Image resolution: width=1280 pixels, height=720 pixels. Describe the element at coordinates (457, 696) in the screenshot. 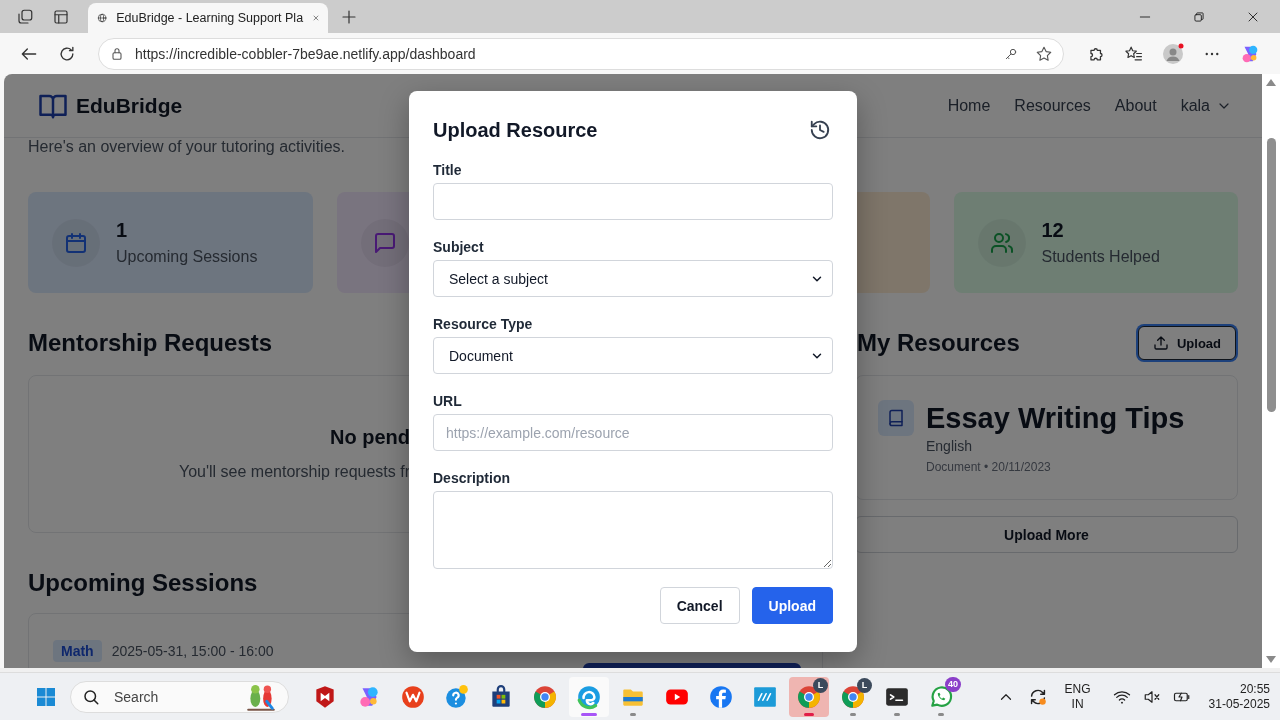

I see `help-icon` at that location.